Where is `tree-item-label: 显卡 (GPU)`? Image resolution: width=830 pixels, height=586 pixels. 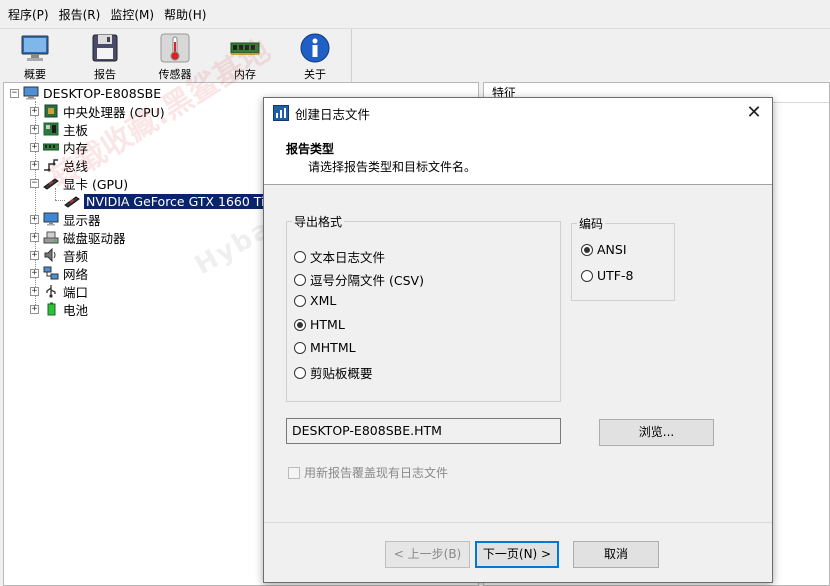
tree-item-label: 显卡 (GPU) is located at coordinates (96, 184).